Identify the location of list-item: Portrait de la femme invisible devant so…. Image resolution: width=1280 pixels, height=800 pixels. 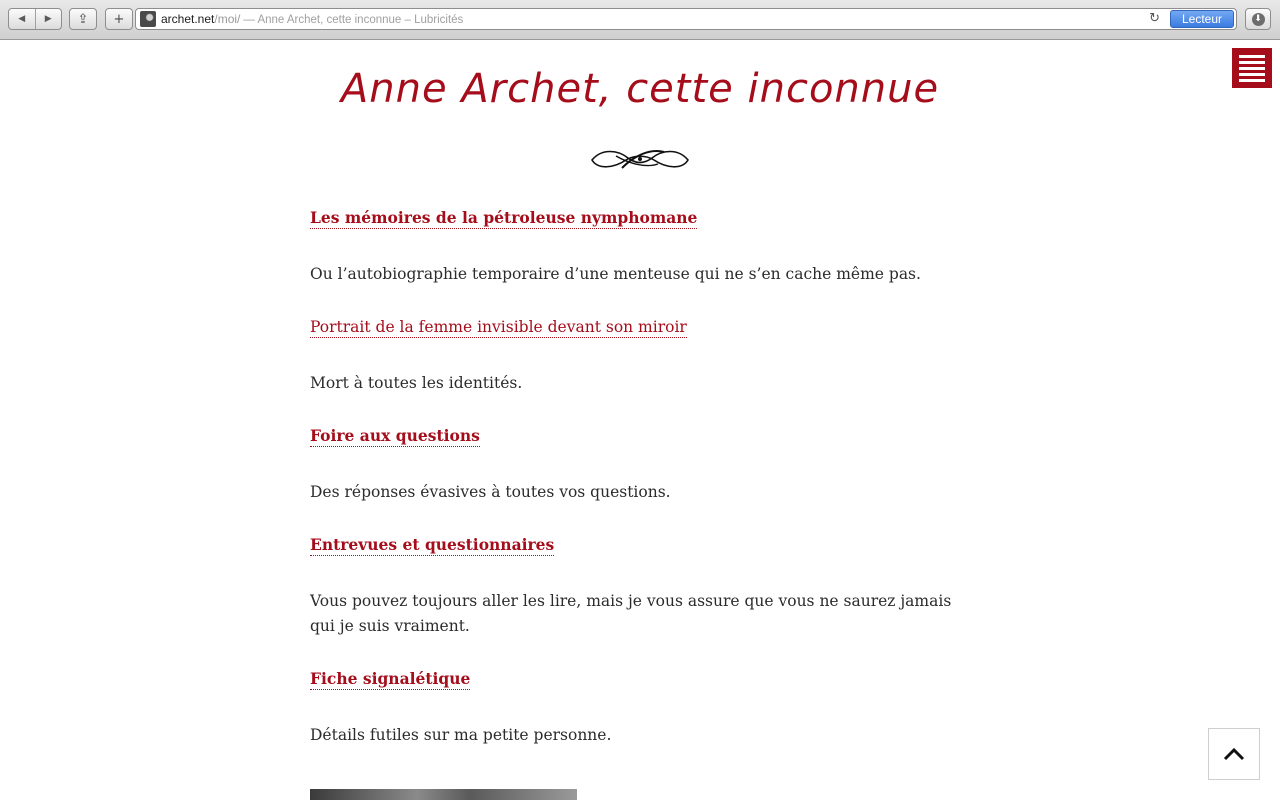
(645, 356).